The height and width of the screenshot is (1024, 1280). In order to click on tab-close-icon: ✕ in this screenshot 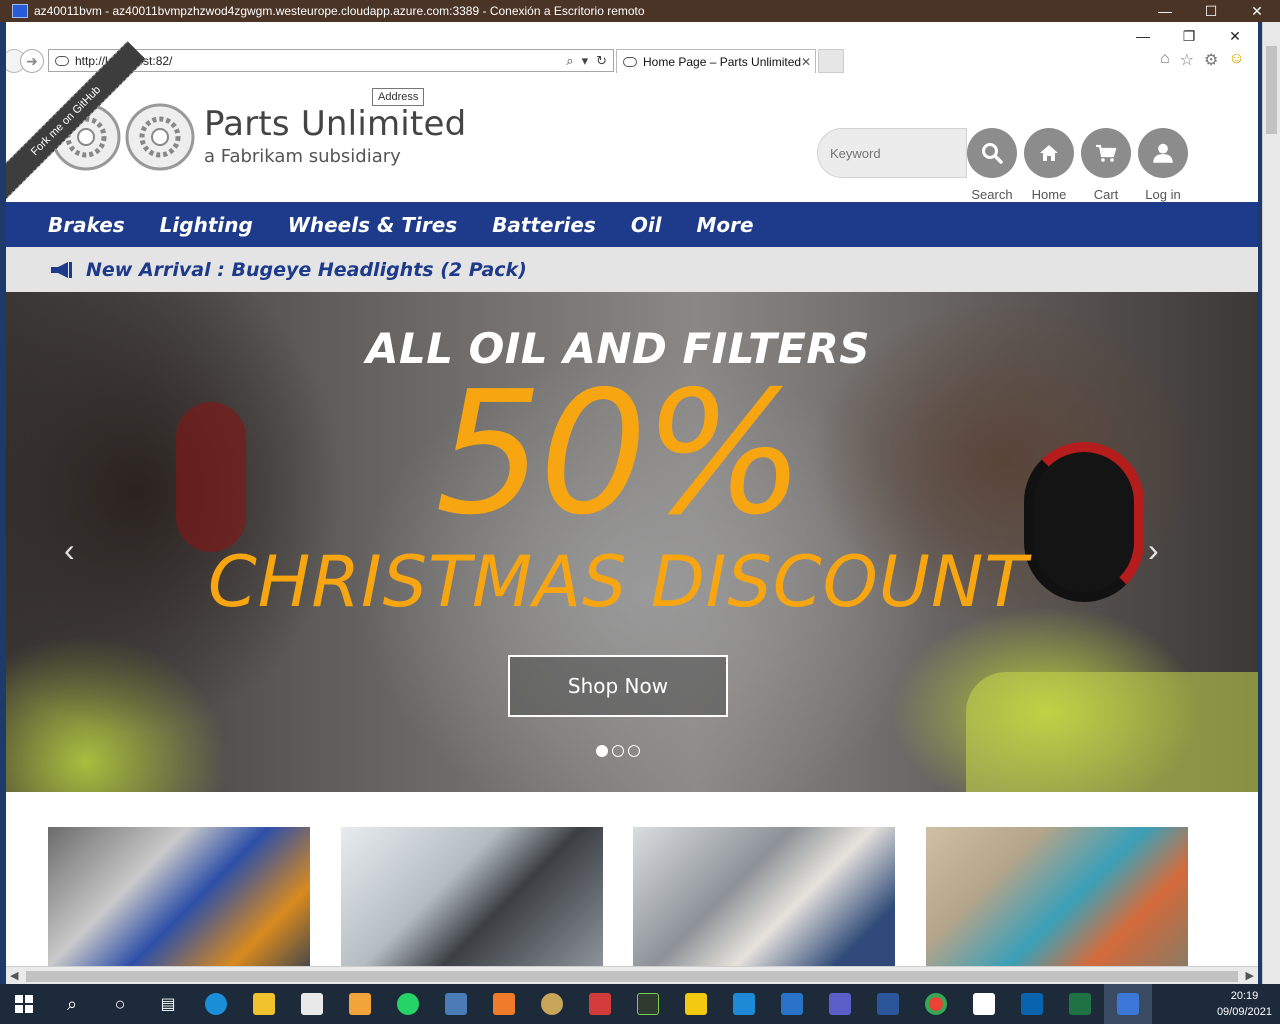, I will do `click(806, 62)`.